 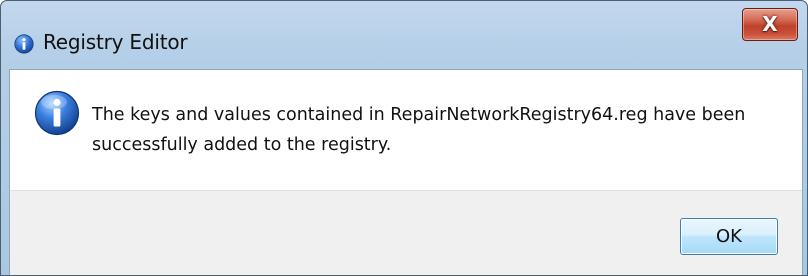 I want to click on window-title: Registry Editor, so click(x=115, y=42).